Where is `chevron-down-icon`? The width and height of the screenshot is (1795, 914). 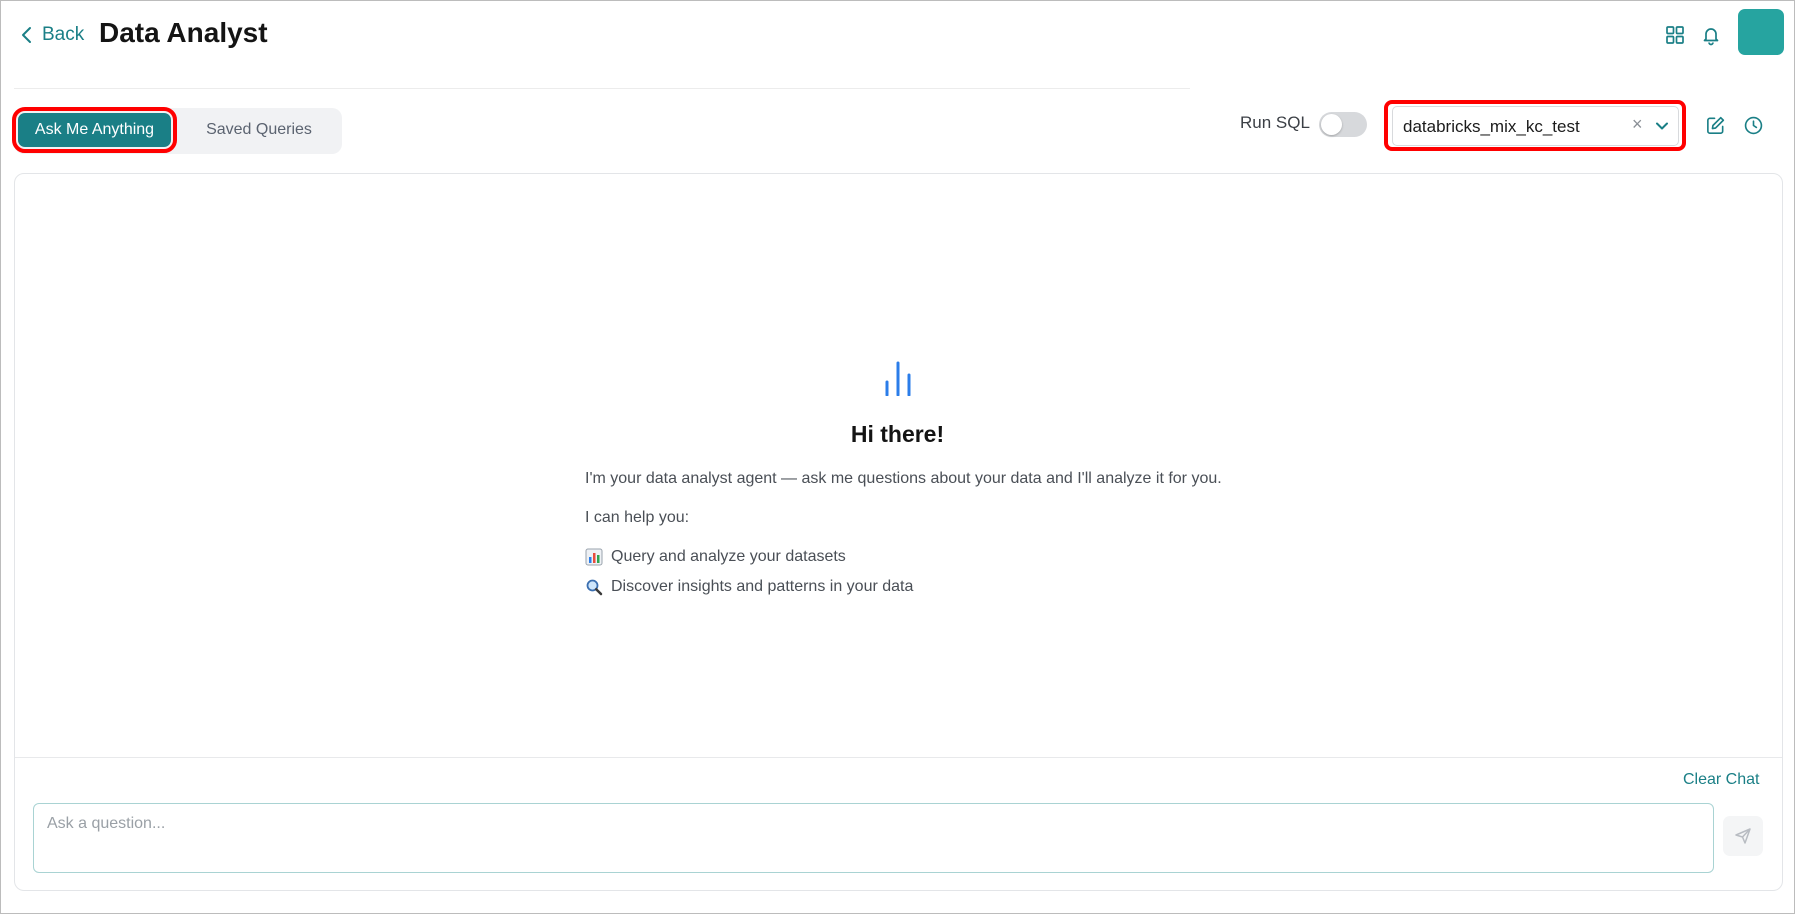 chevron-down-icon is located at coordinates (1662, 126).